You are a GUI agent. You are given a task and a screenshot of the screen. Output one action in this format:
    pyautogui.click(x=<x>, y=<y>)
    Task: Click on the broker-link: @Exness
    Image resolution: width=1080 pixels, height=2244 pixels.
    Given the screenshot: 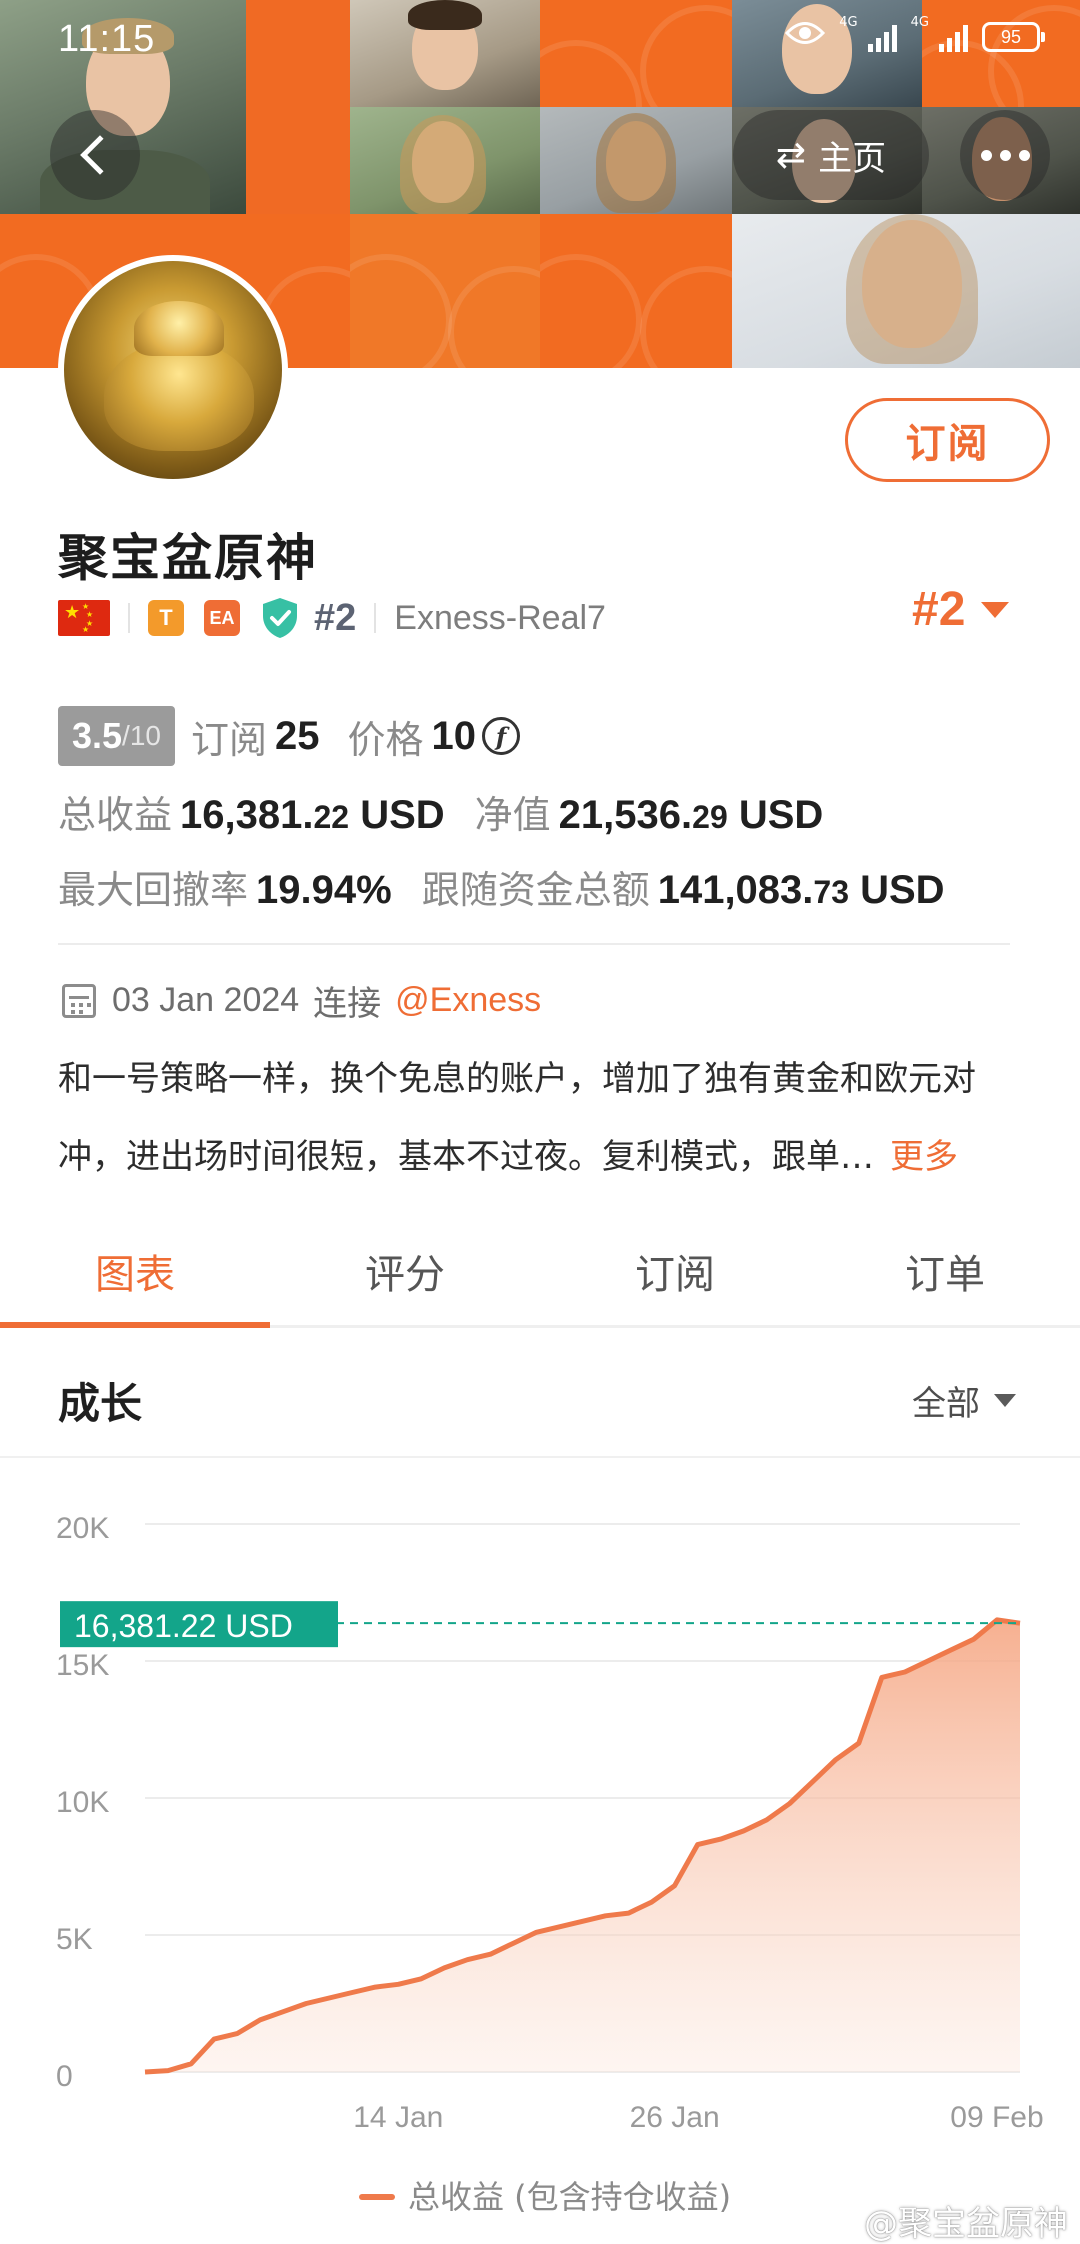 What is the action you would take?
    pyautogui.click(x=468, y=1000)
    